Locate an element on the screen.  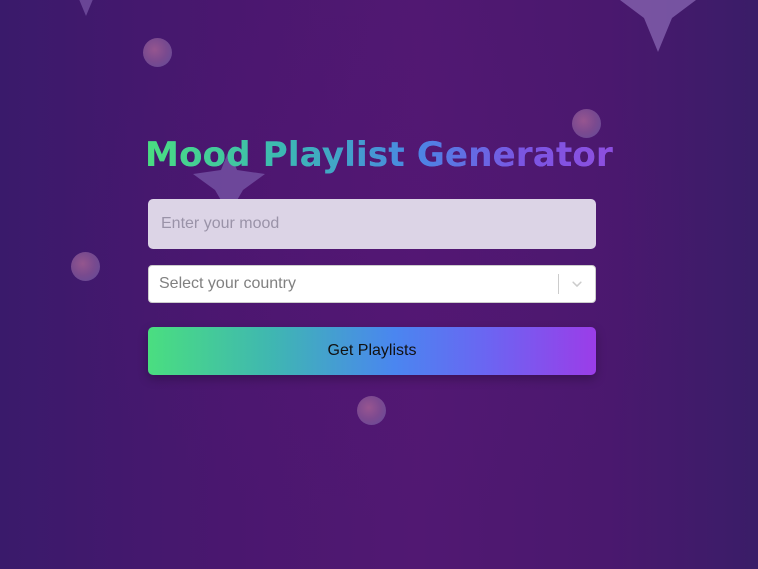
page-title-text: Mood Playlist Generator is located at coordinates (379, 155).